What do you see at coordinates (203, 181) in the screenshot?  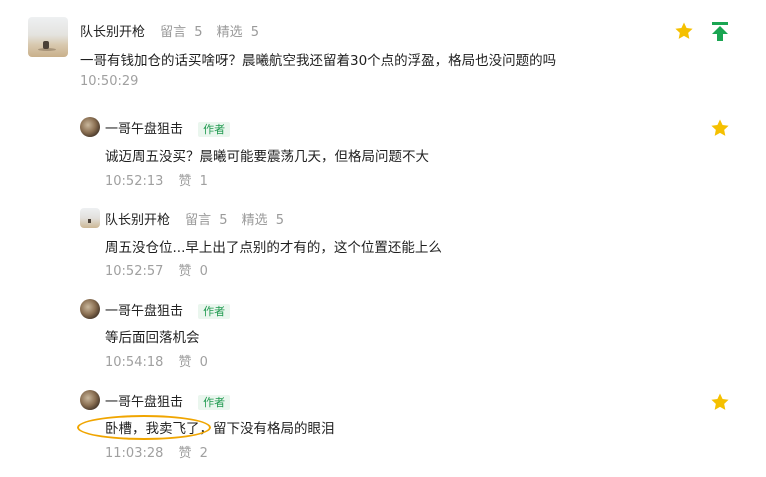 I see `like-count: 1` at bounding box center [203, 181].